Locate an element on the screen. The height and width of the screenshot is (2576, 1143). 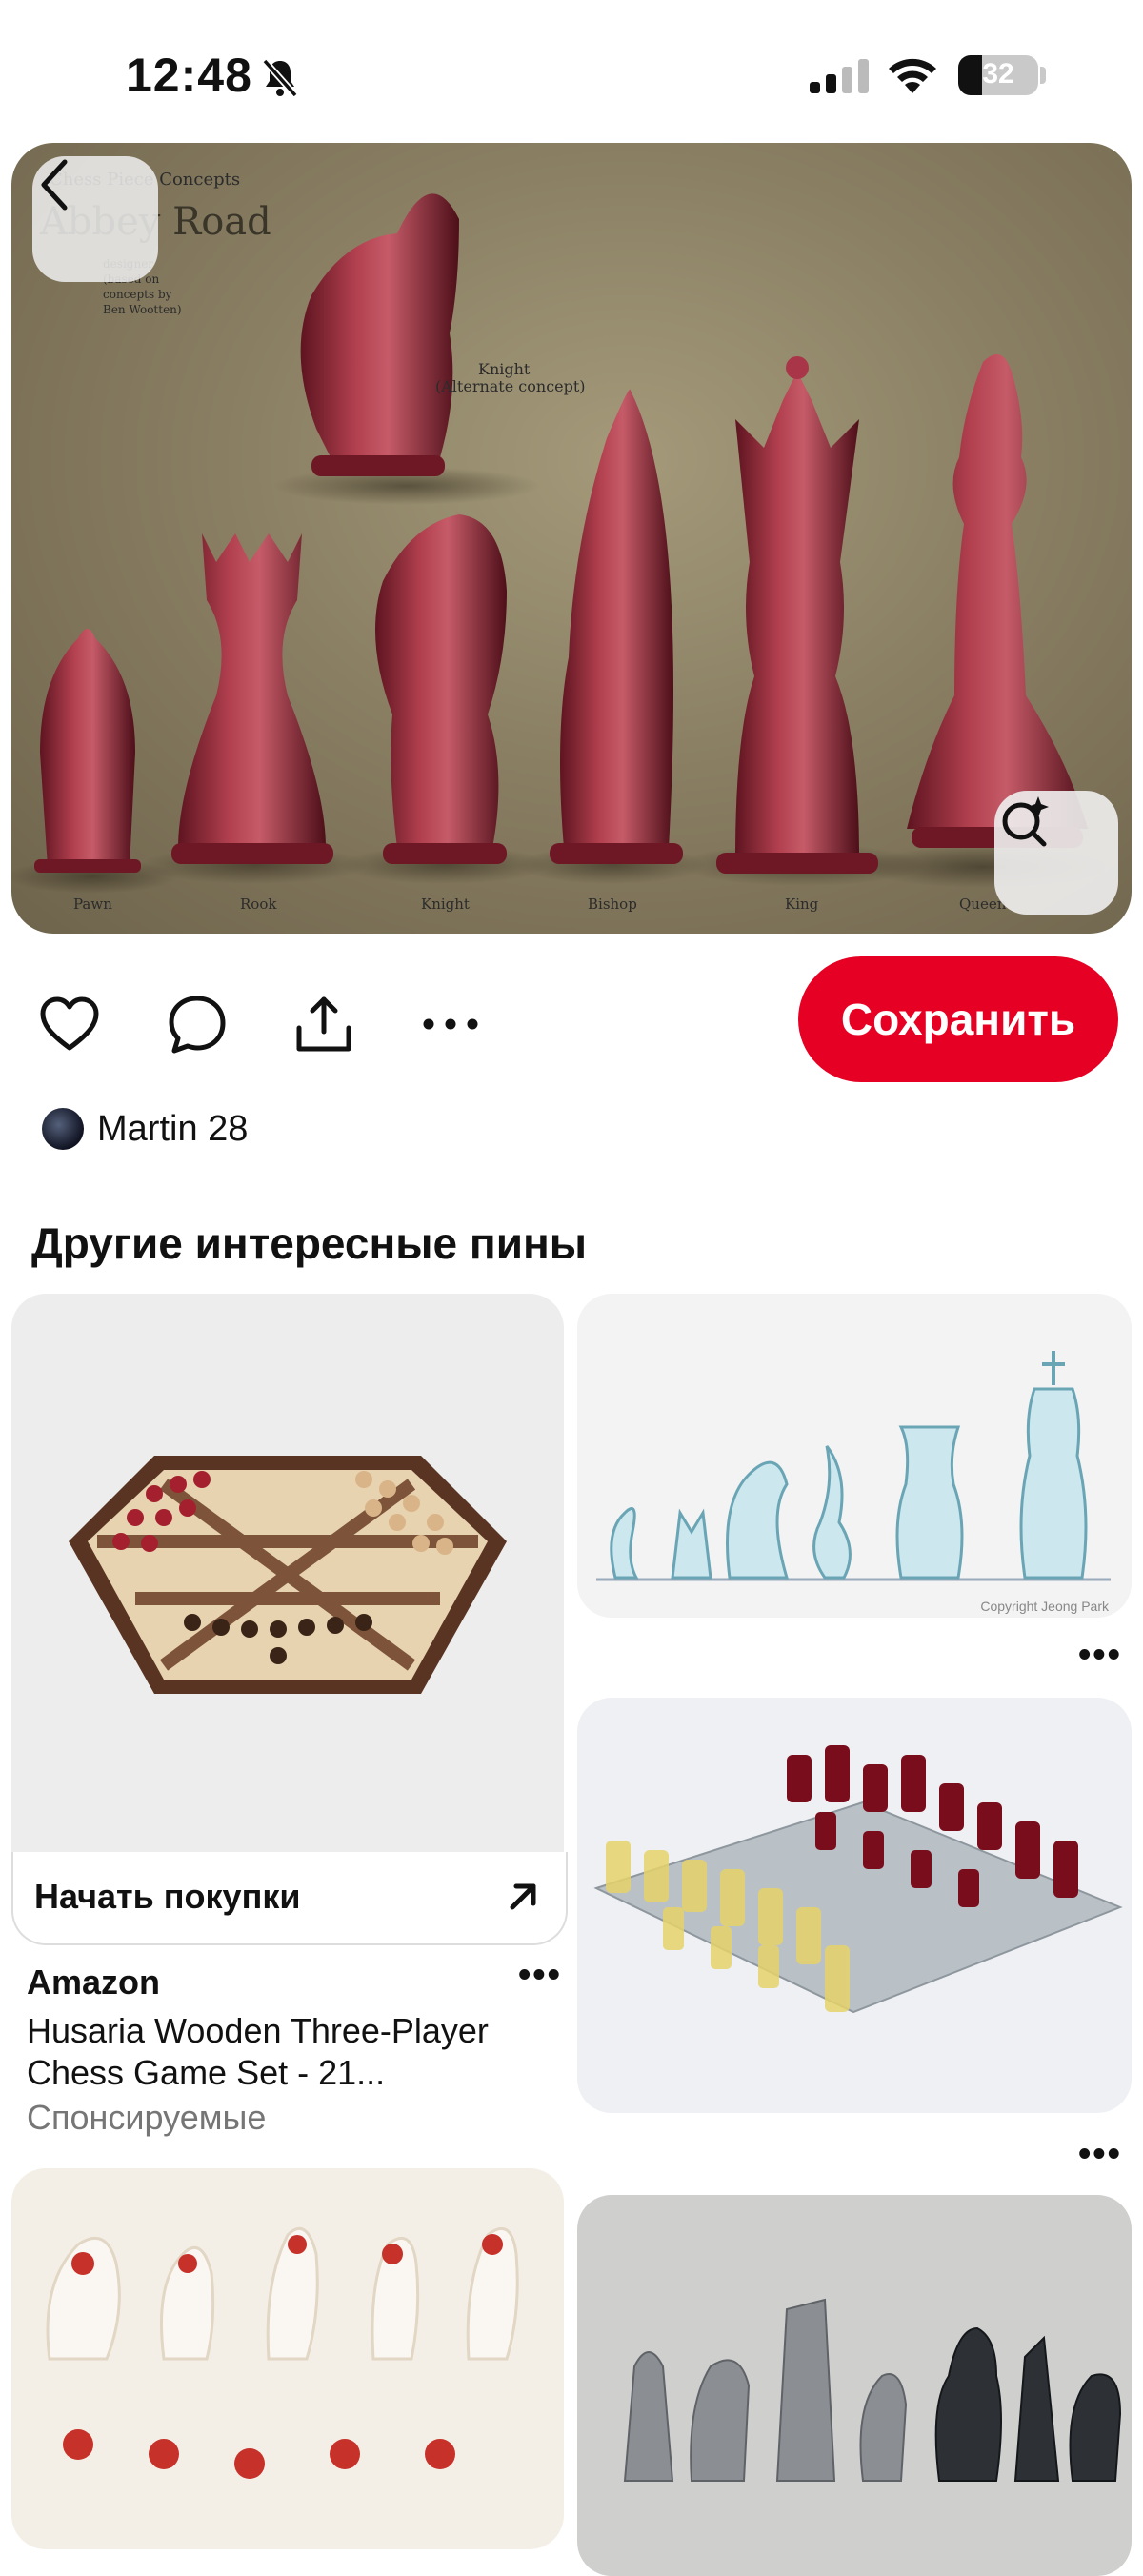
author-name: Martin 28 is located at coordinates (173, 1129).